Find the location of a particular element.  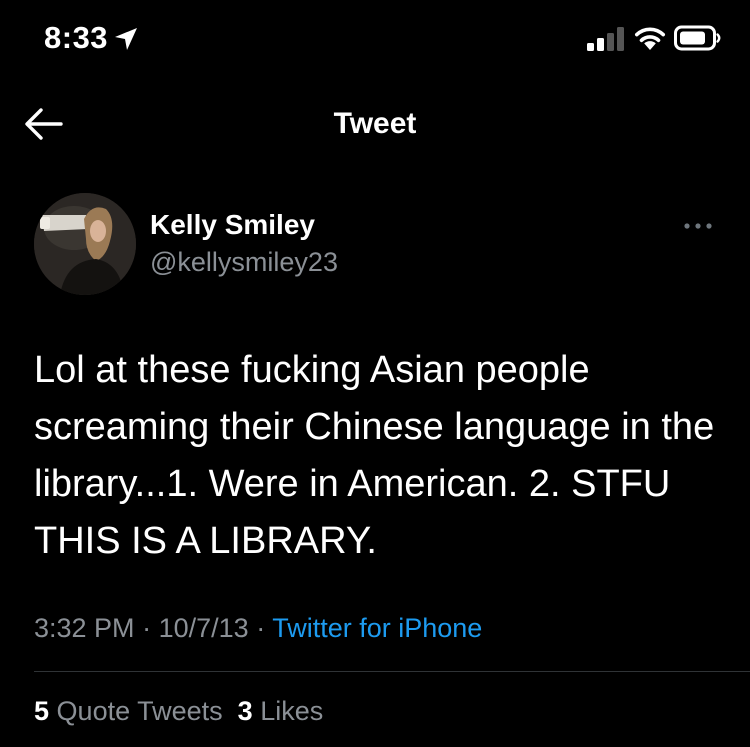

avatar is located at coordinates (85, 244).